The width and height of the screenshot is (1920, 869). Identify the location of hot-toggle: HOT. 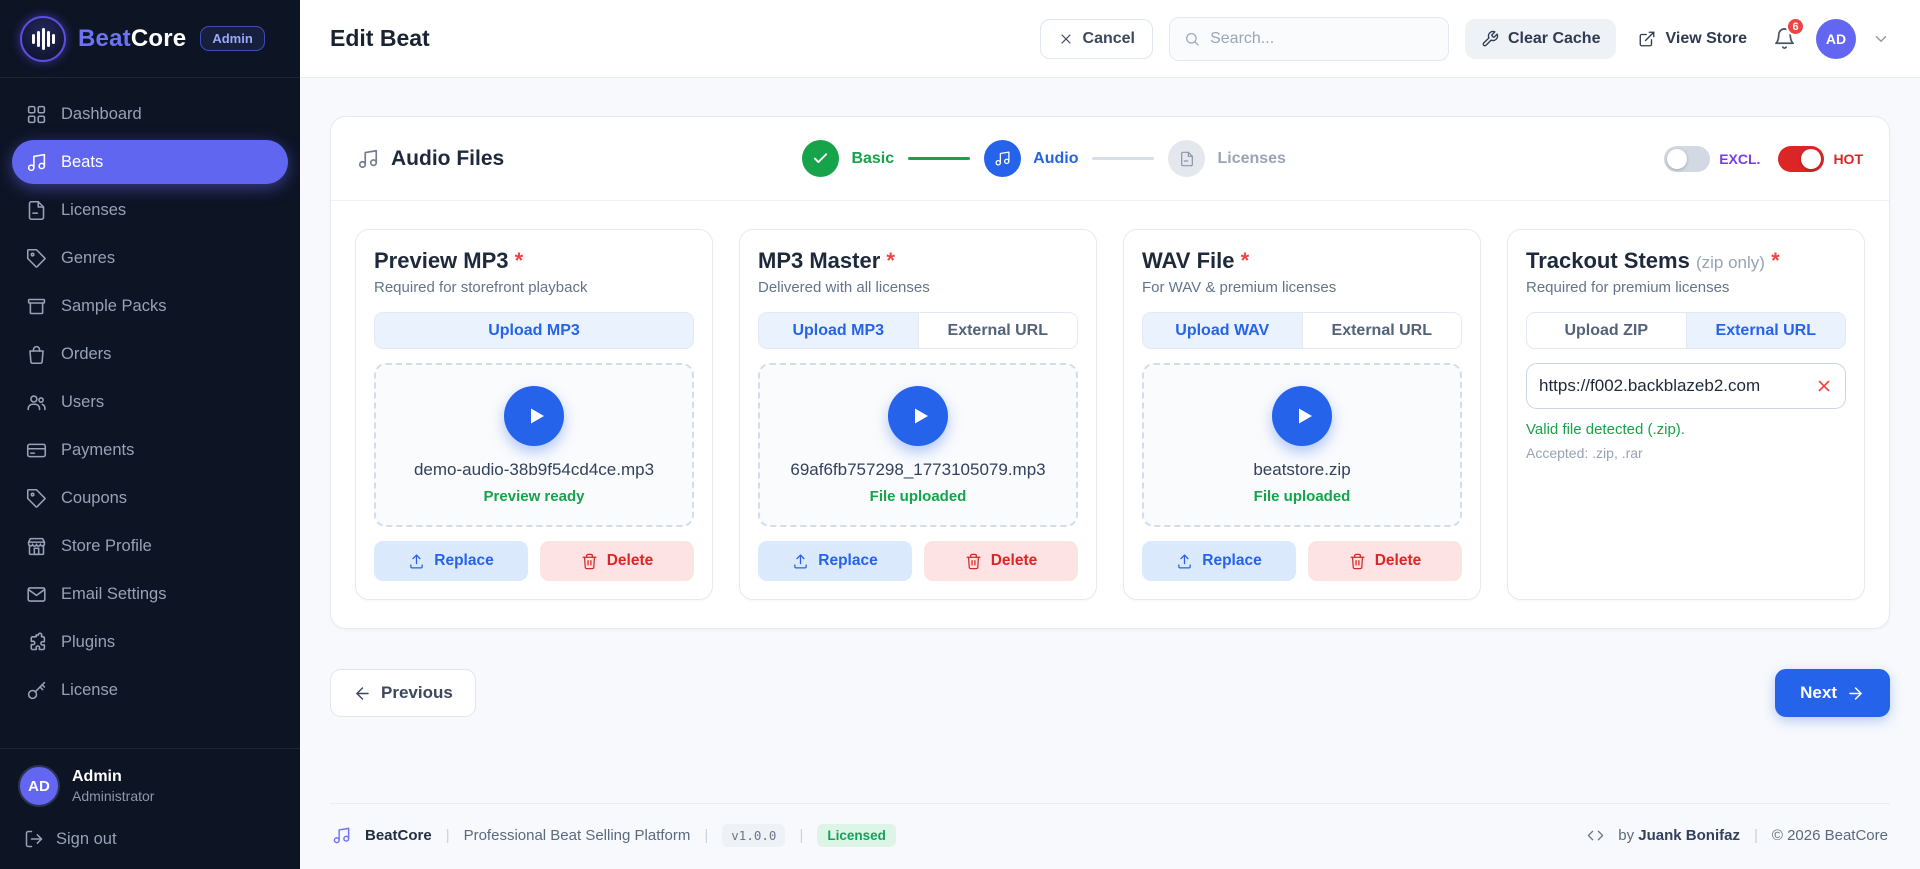
(1820, 158).